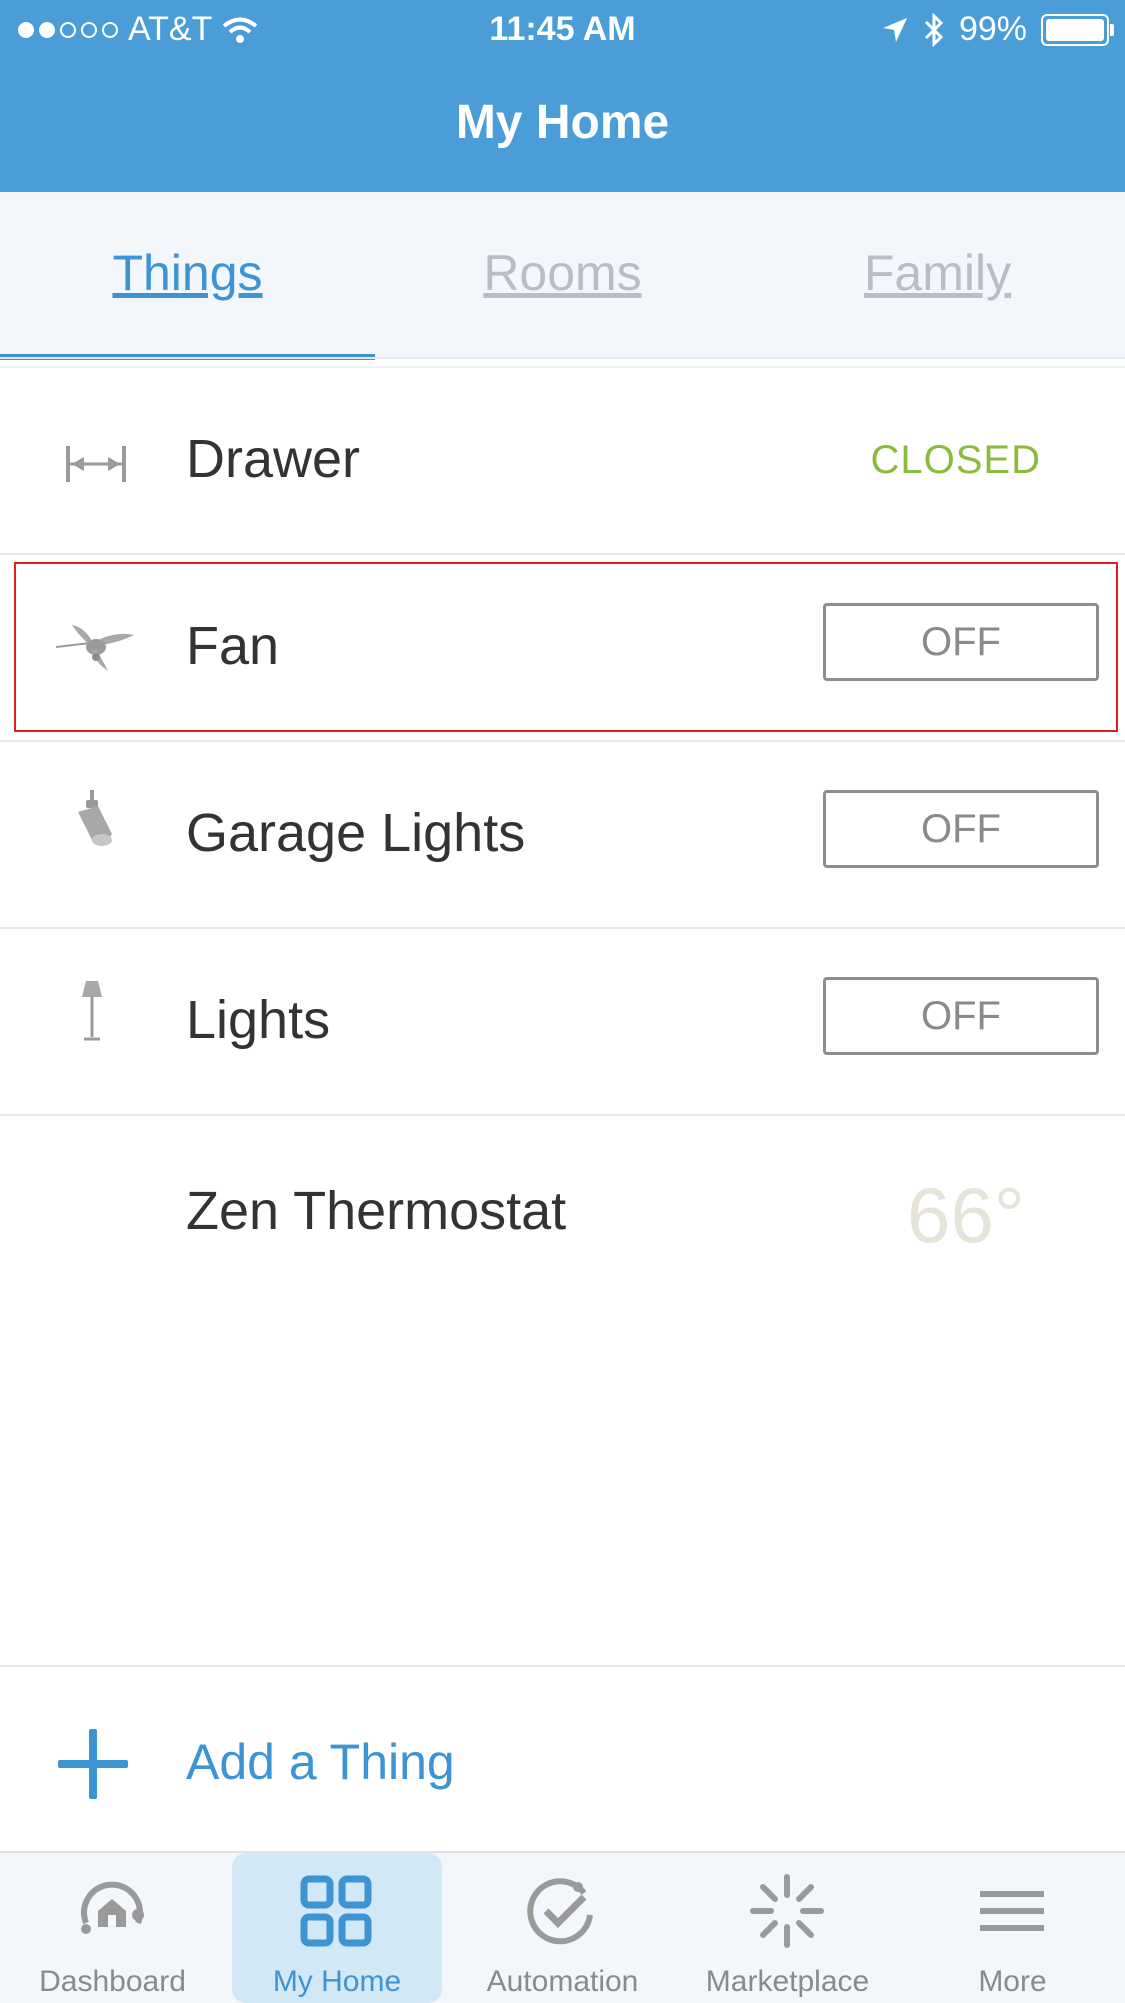  I want to click on location-arrow-icon, so click(894, 29).